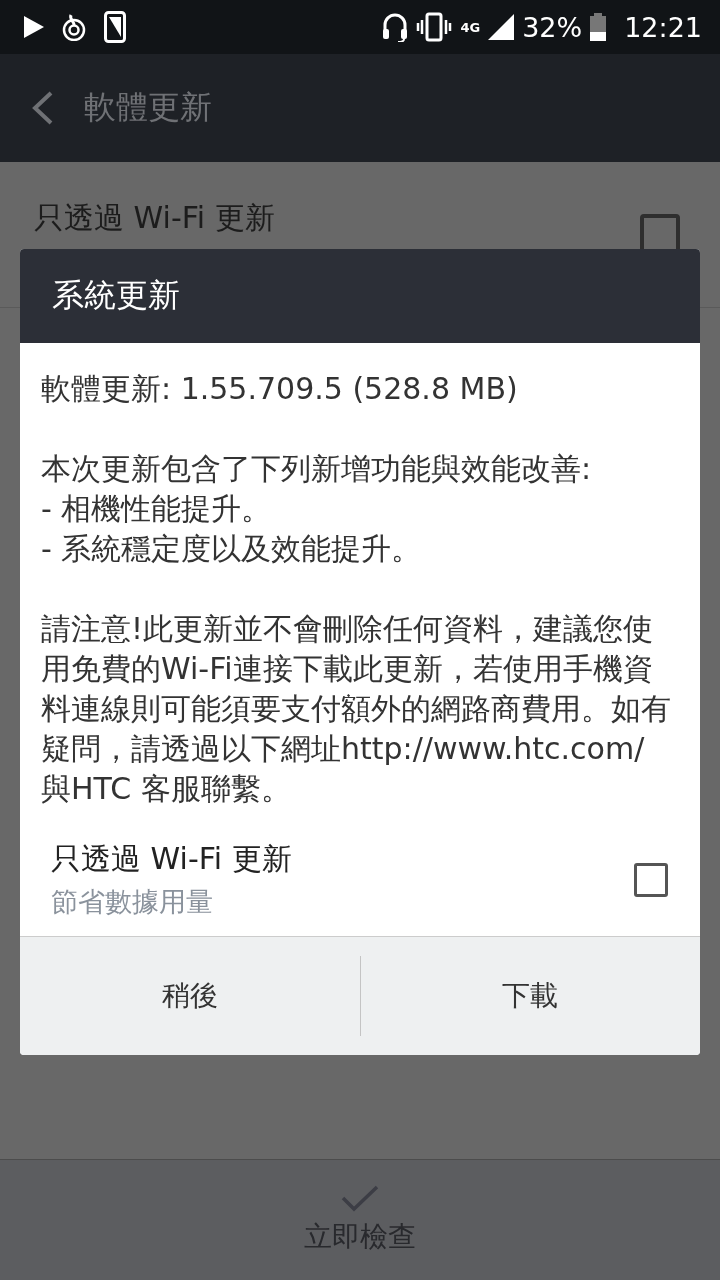  Describe the element at coordinates (115, 27) in the screenshot. I see `phone-icon` at that location.